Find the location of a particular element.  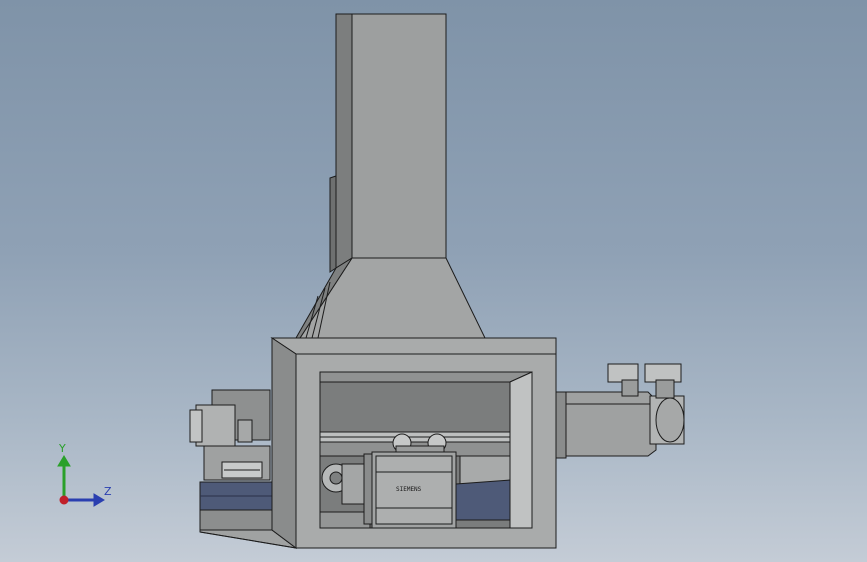

vertical-column is located at coordinates (388, 143).